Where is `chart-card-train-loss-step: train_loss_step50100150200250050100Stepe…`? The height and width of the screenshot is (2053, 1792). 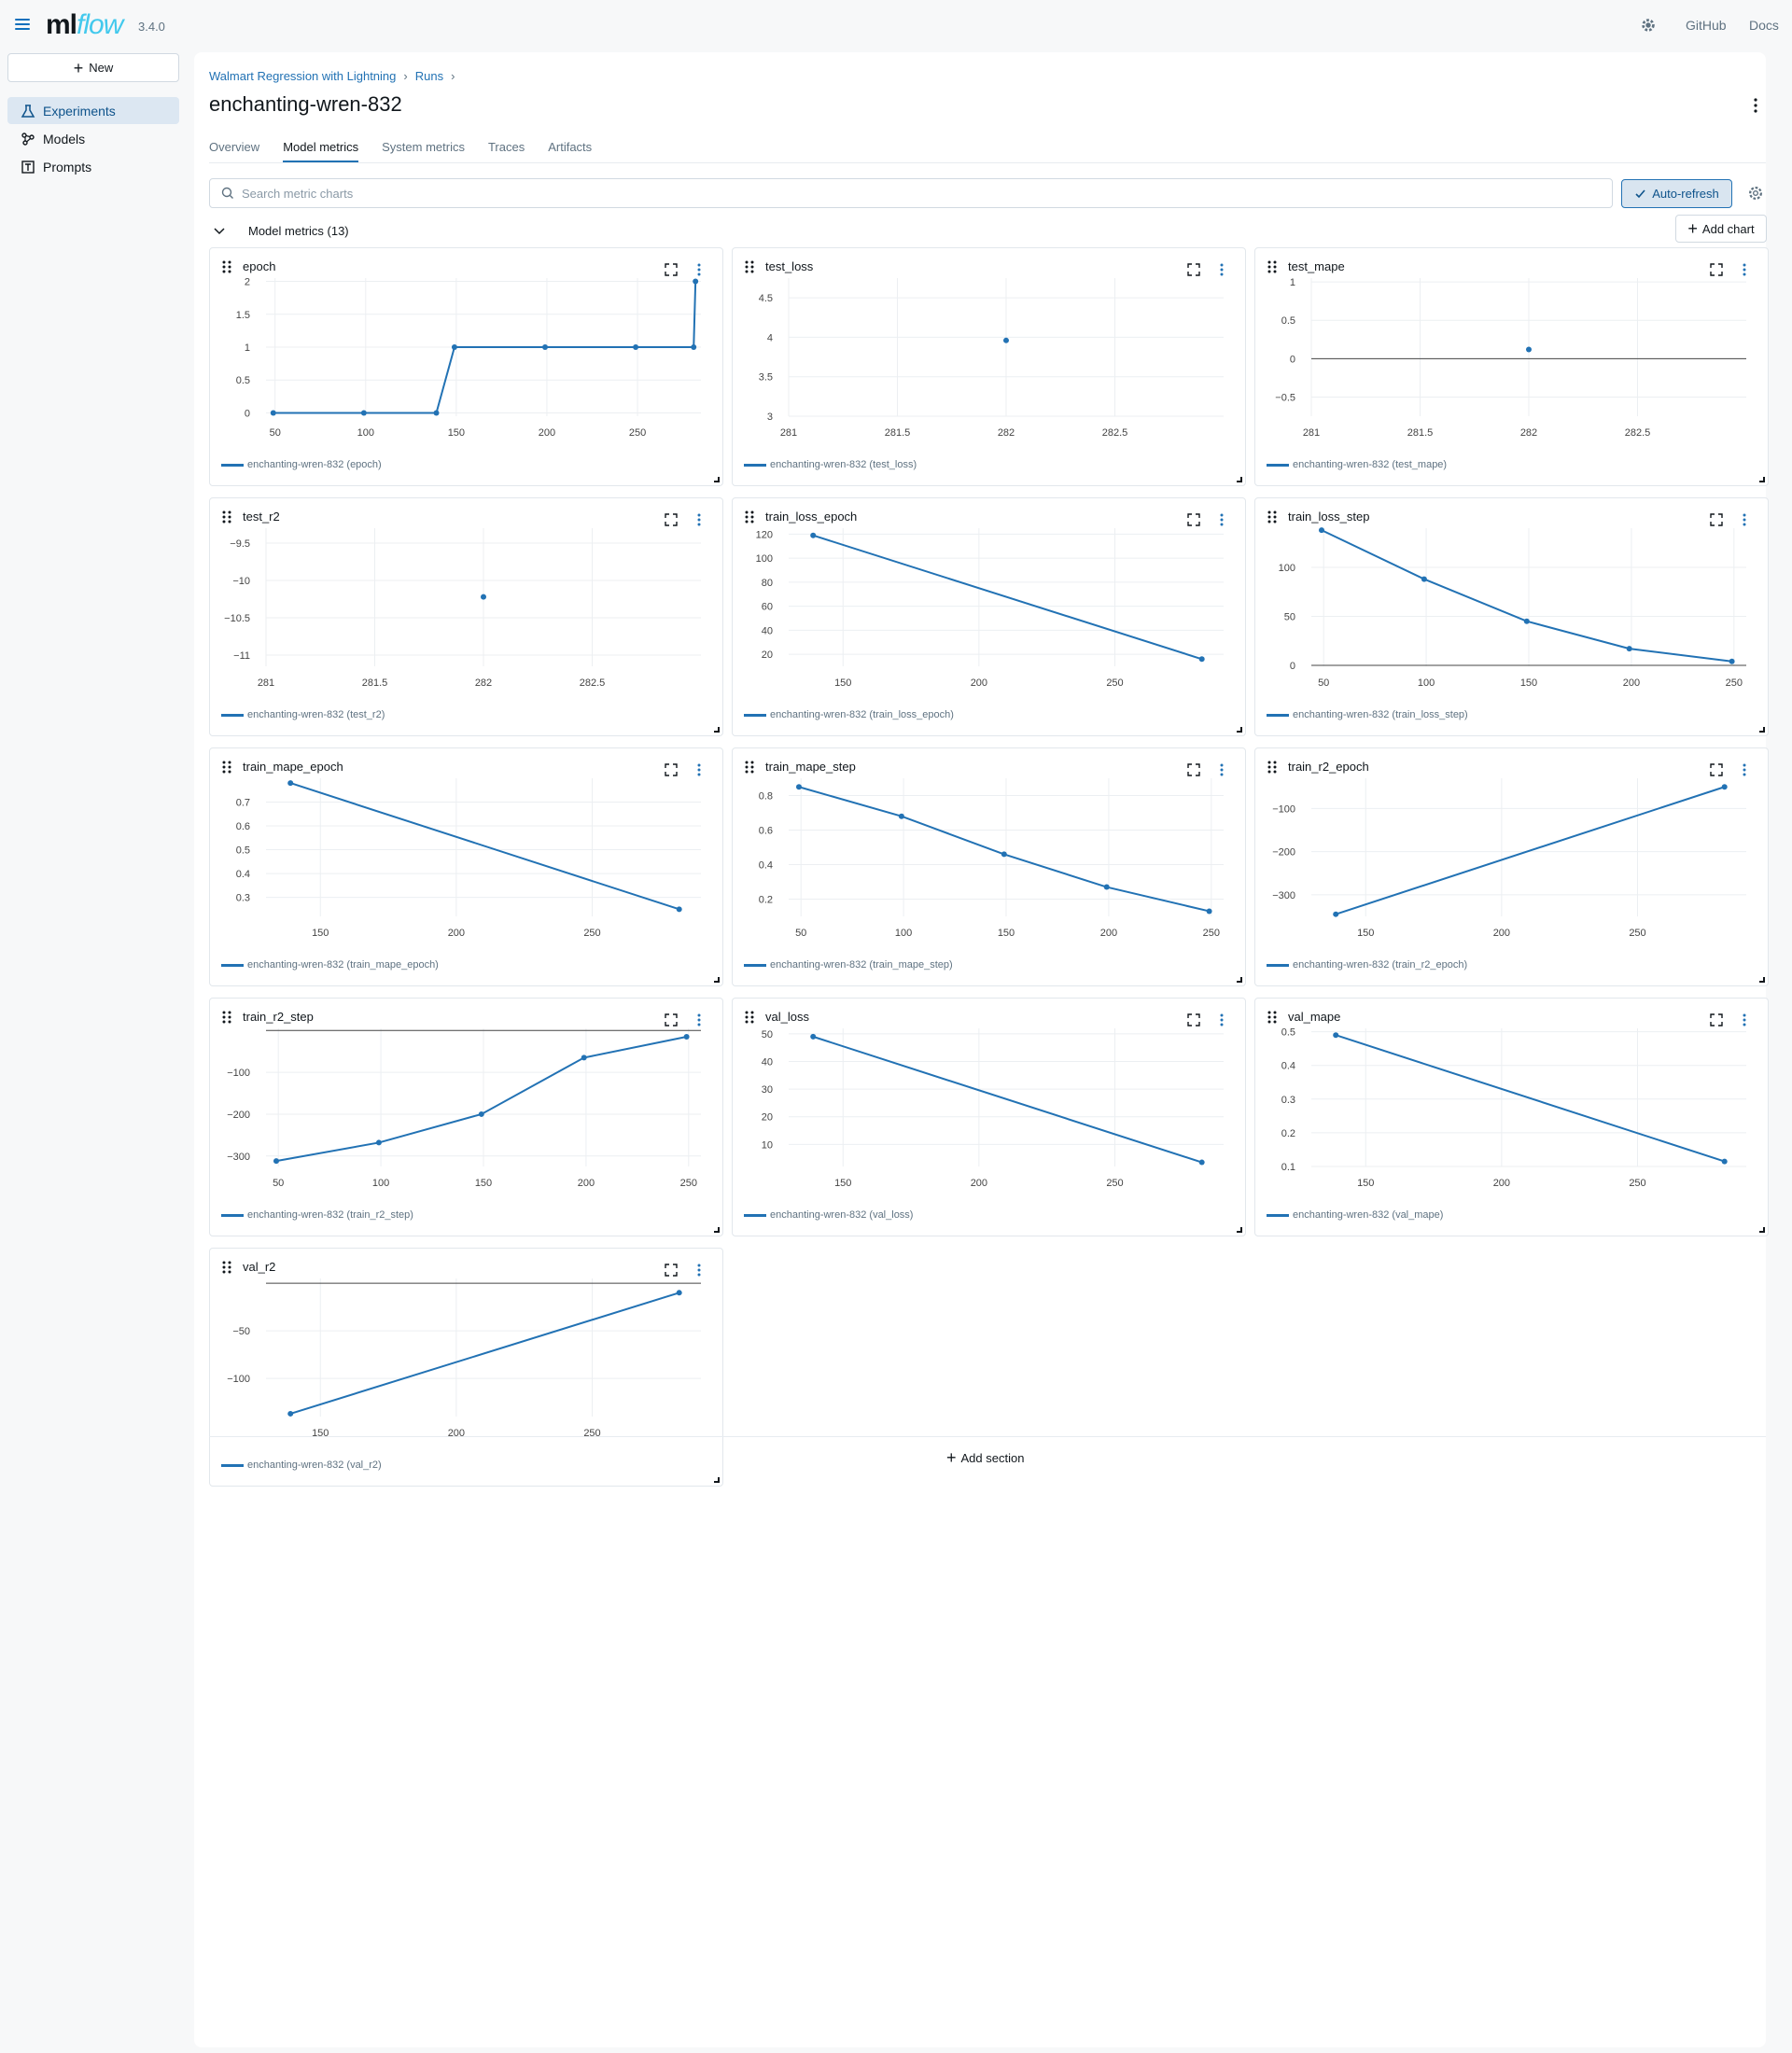
chart-card-train-loss-step: train_loss_step50100150200250050100Stepe… is located at coordinates (1511, 616).